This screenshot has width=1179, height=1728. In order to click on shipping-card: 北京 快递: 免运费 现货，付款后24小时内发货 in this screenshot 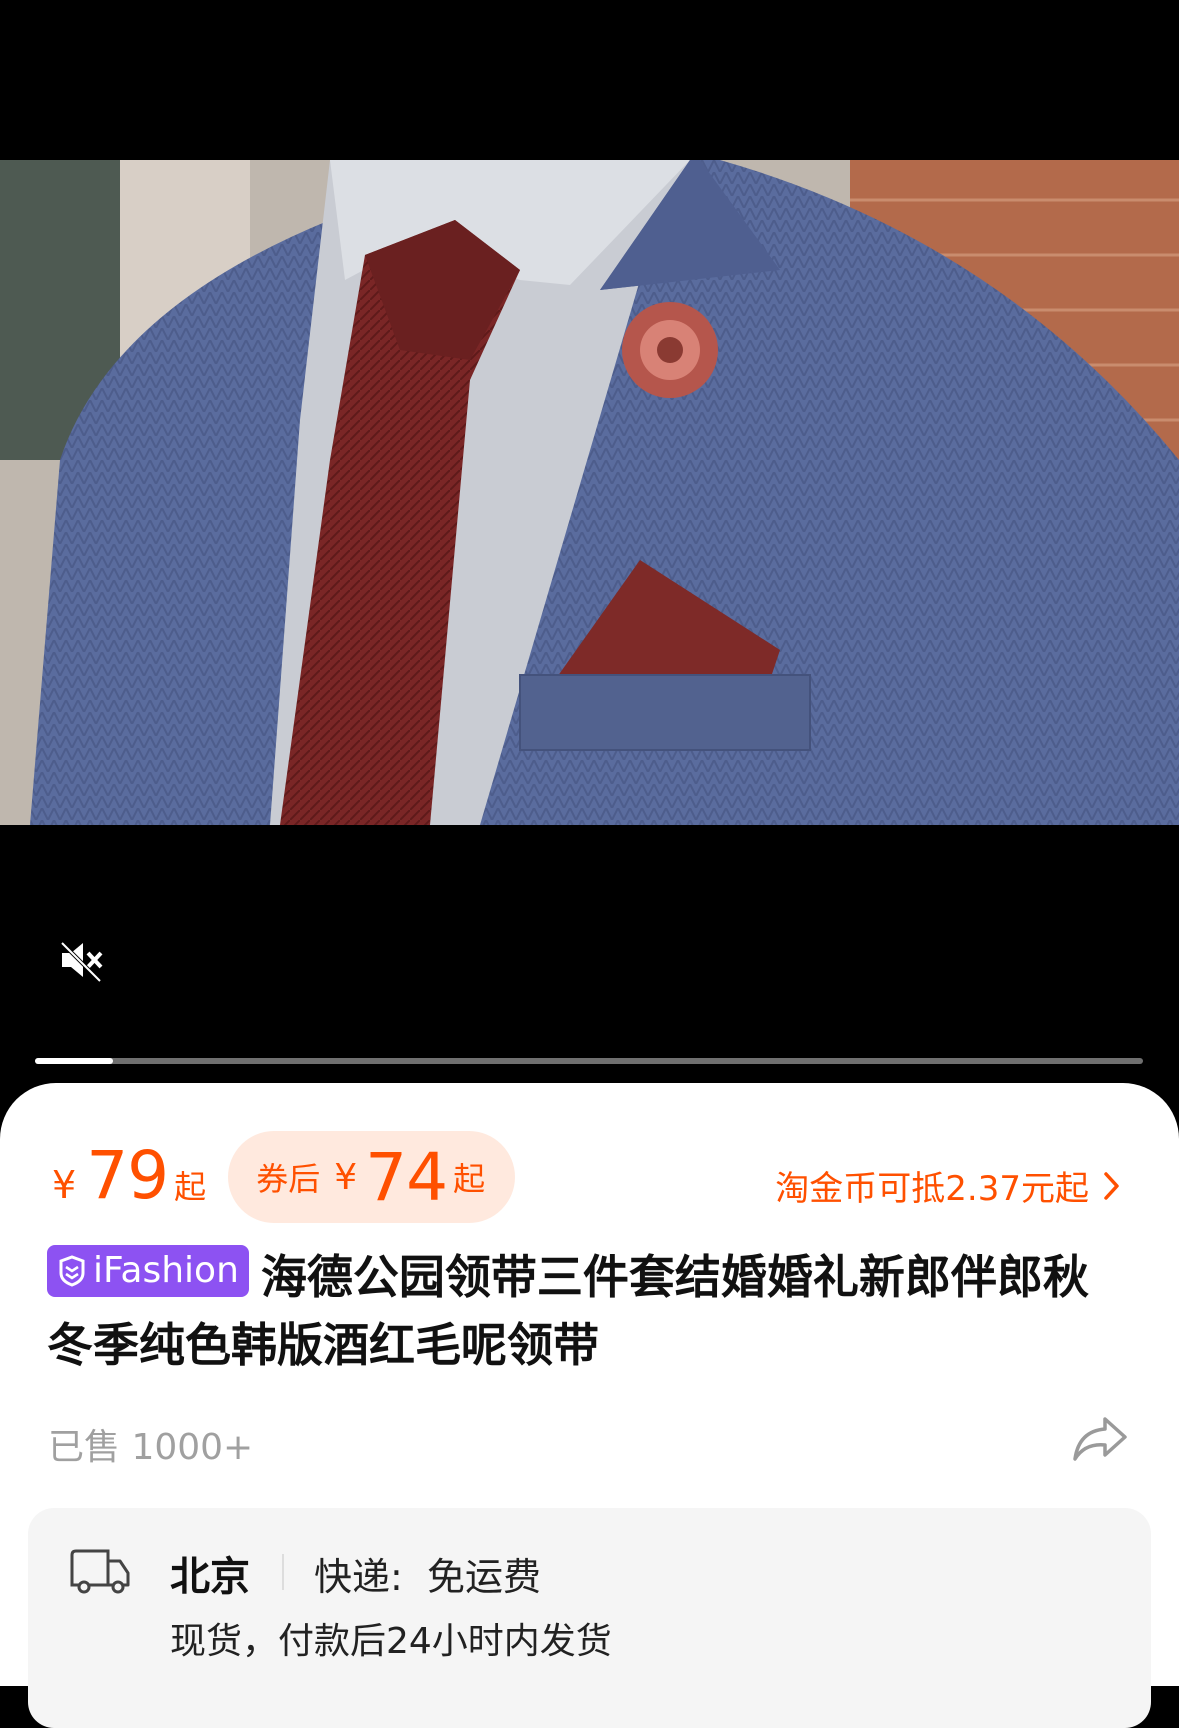, I will do `click(589, 1618)`.